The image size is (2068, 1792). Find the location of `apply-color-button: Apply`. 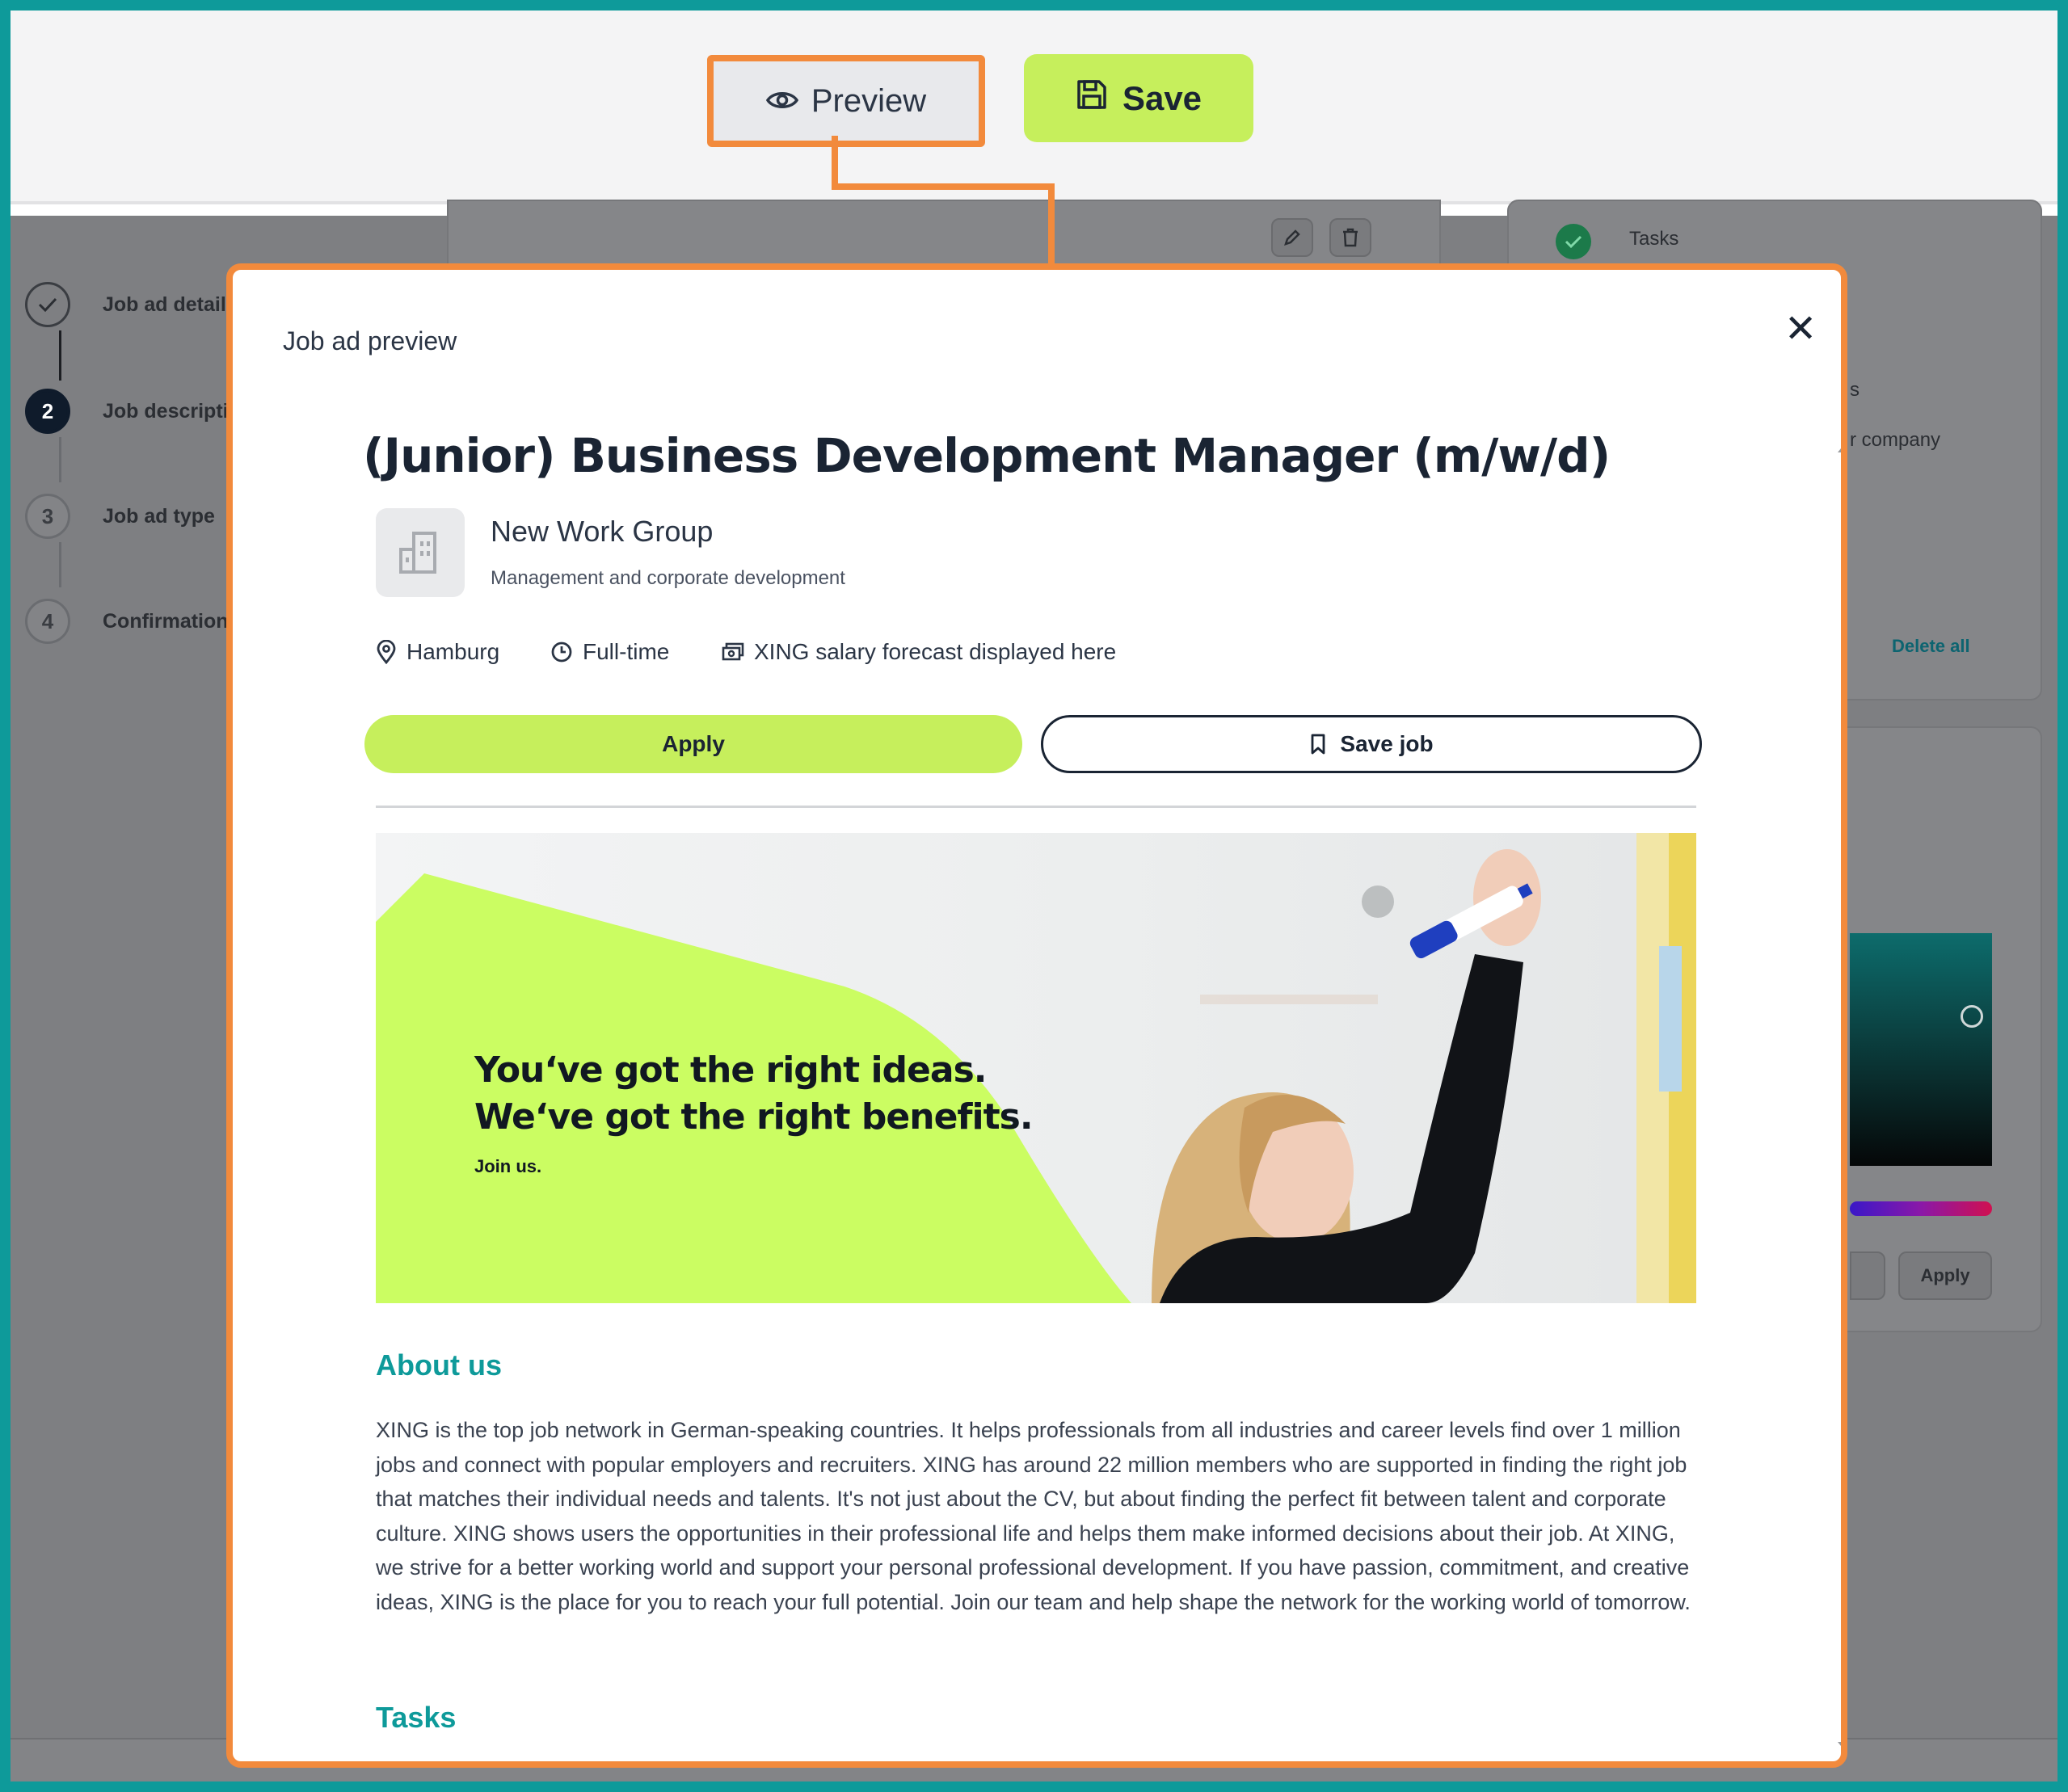

apply-color-button: Apply is located at coordinates (1945, 1275).